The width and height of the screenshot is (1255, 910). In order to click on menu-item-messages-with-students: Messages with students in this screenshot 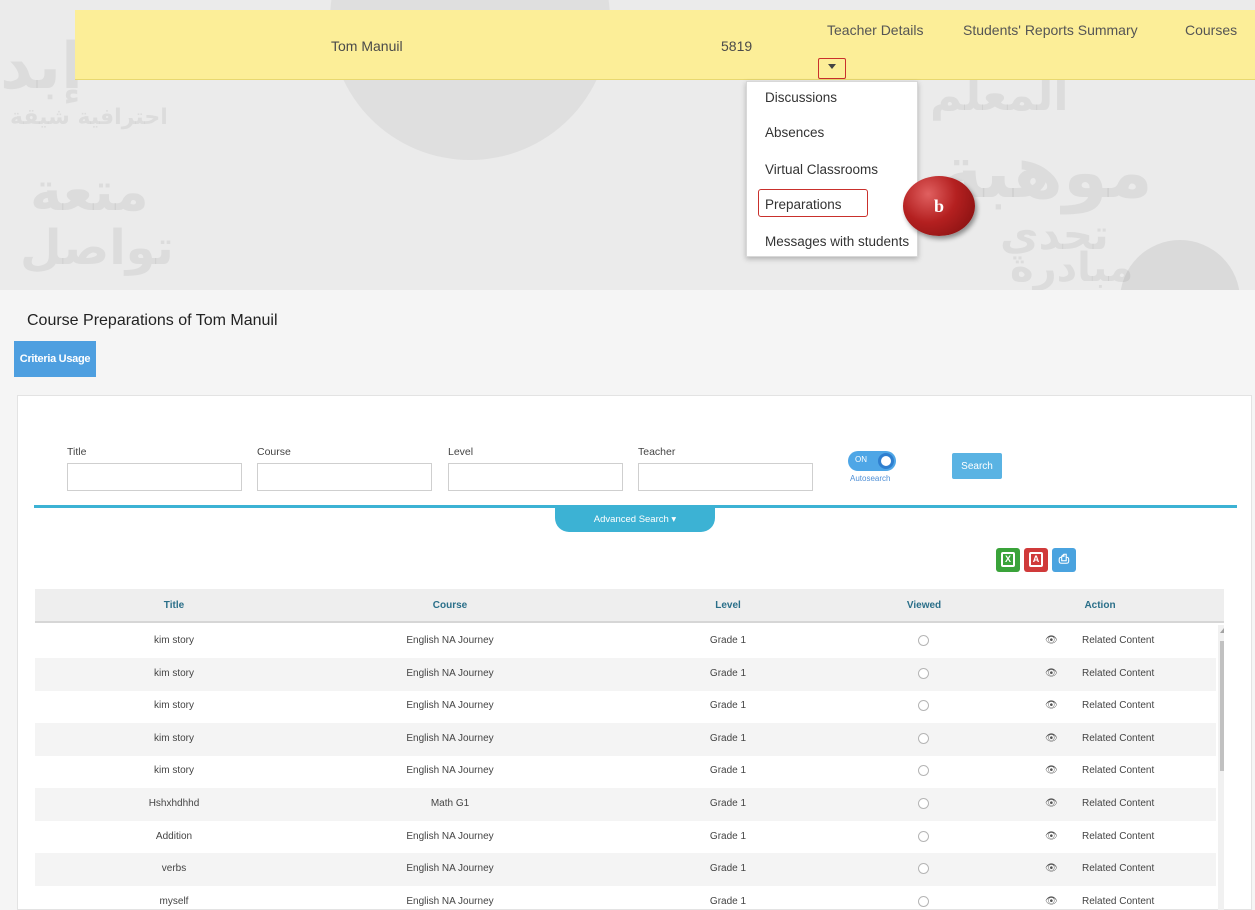, I will do `click(837, 241)`.